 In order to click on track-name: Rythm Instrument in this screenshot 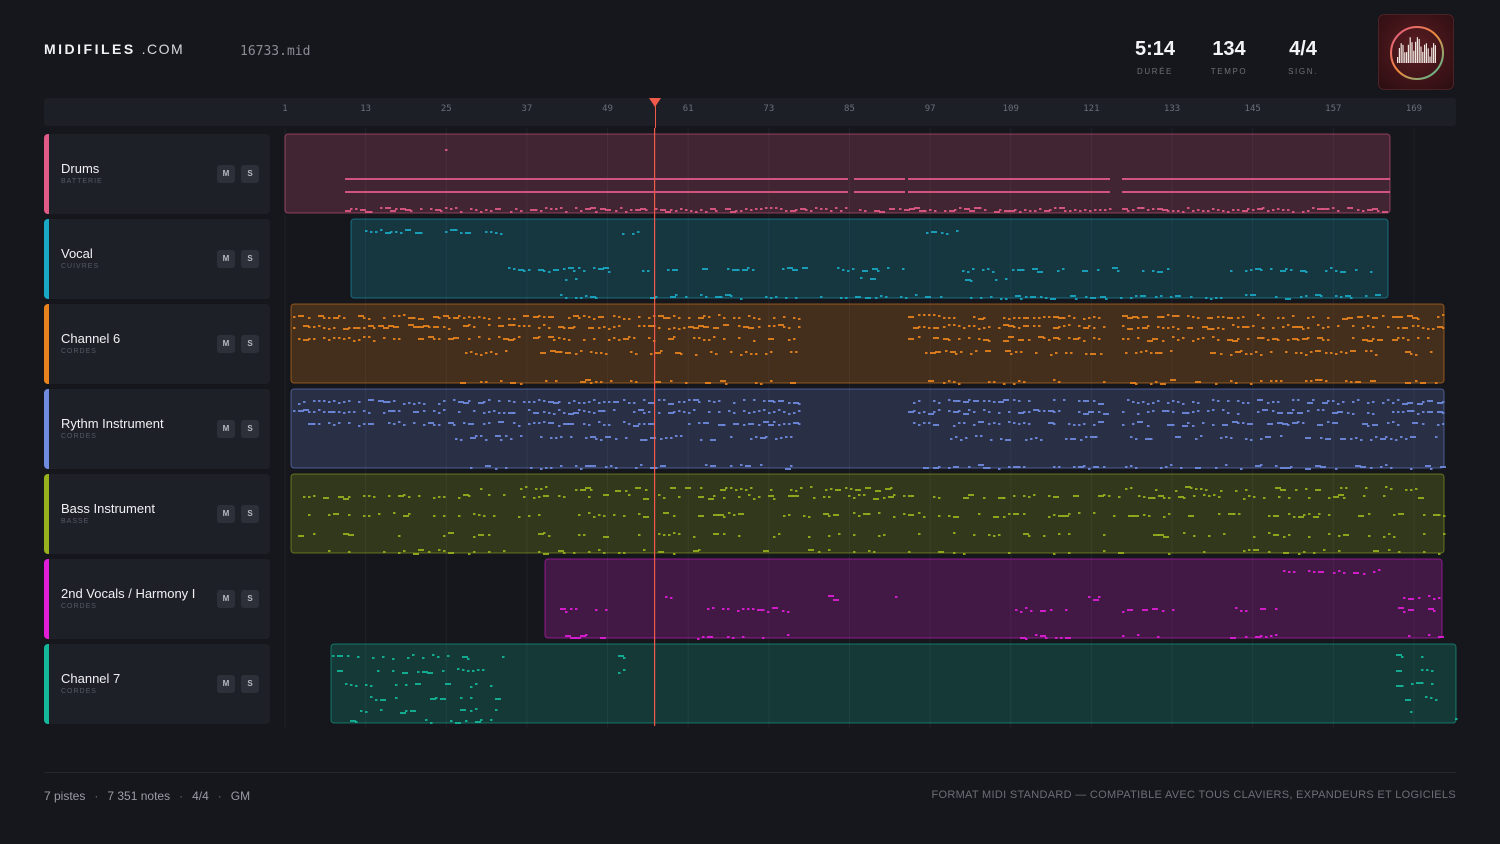, I will do `click(112, 423)`.